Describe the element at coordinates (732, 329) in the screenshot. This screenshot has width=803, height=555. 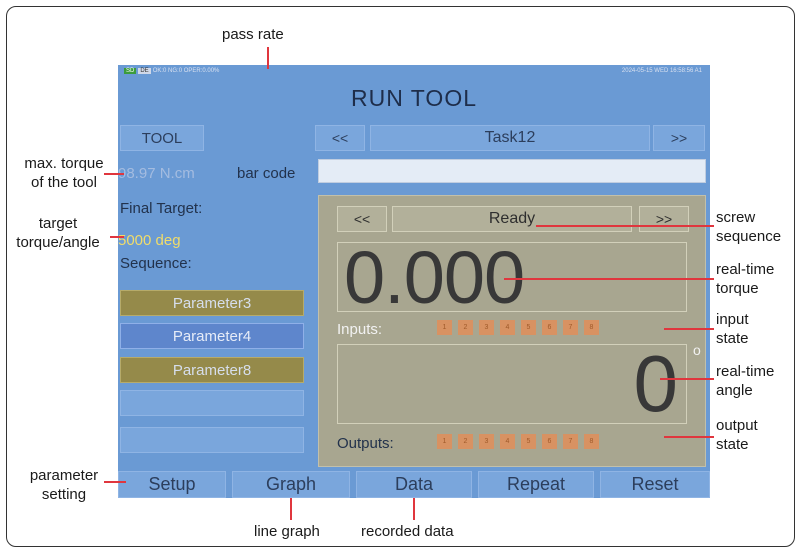
I see `annotation-input-state: input state` at that location.